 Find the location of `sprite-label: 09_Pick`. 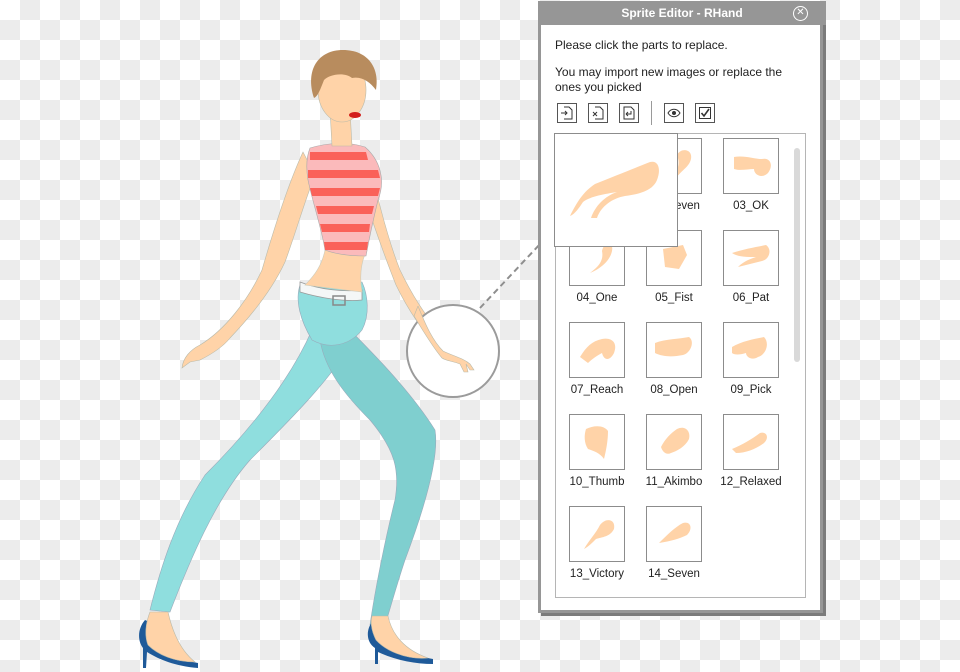

sprite-label: 09_Pick is located at coordinates (751, 390).